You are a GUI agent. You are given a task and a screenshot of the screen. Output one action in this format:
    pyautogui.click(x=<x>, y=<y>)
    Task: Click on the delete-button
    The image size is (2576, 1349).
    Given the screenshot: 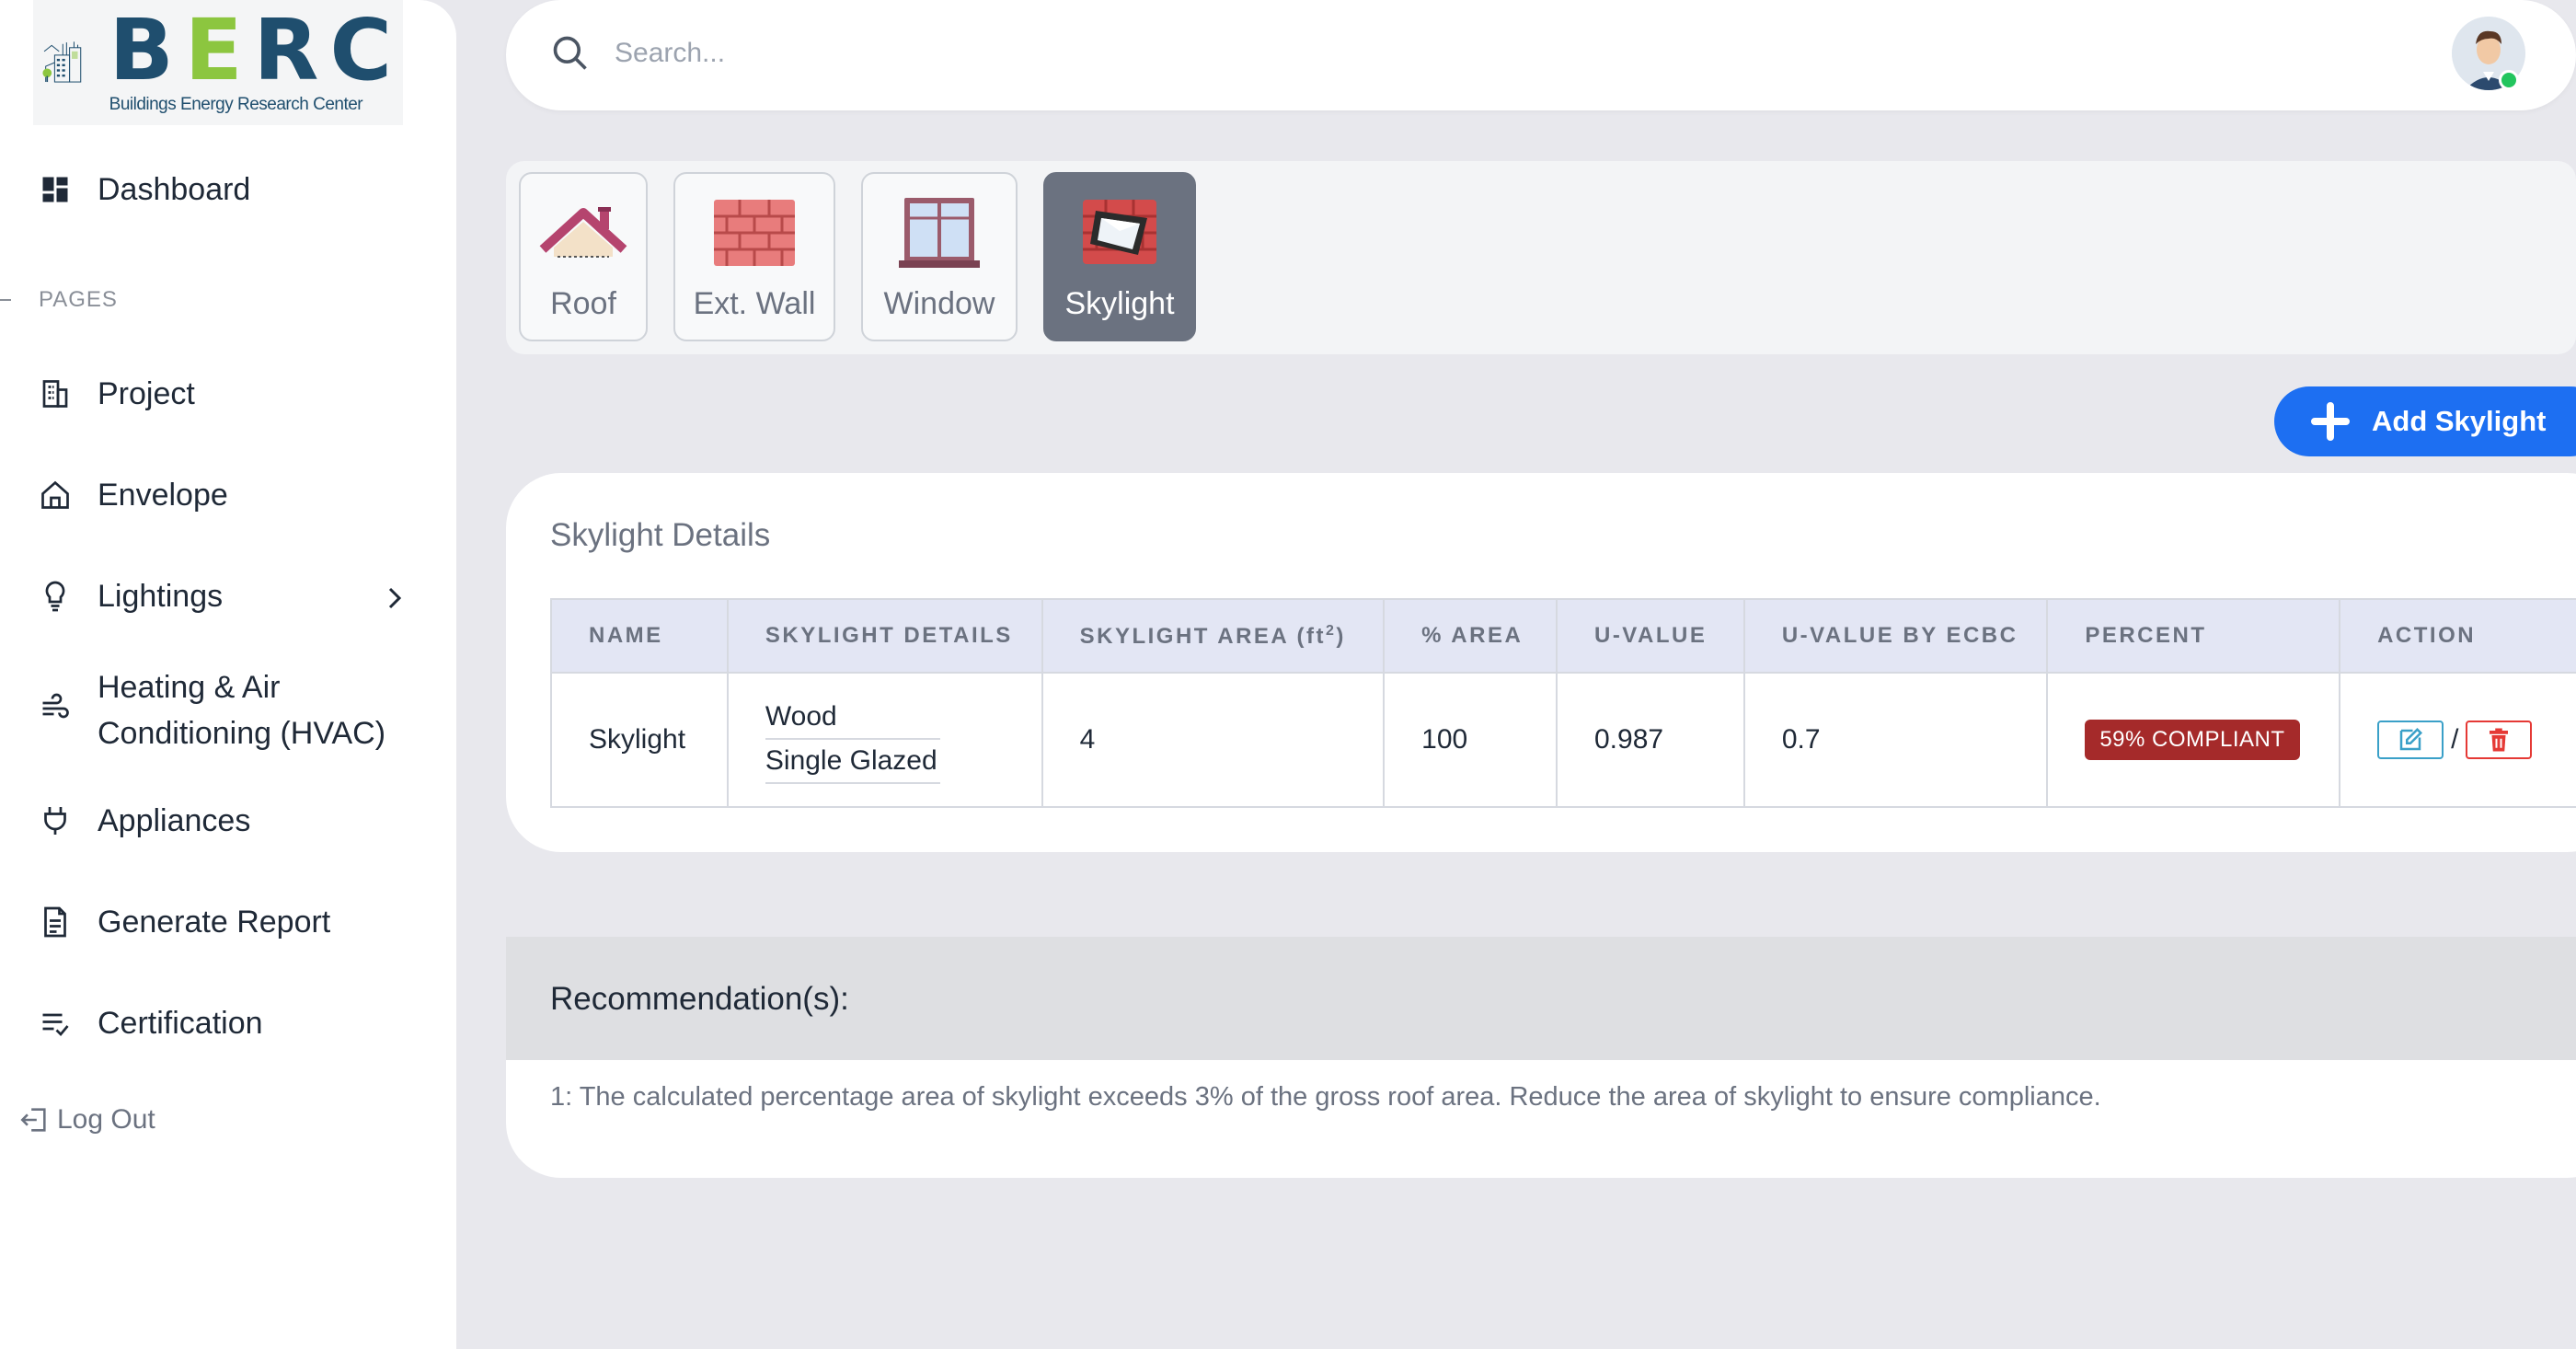 What is the action you would take?
    pyautogui.click(x=2499, y=740)
    